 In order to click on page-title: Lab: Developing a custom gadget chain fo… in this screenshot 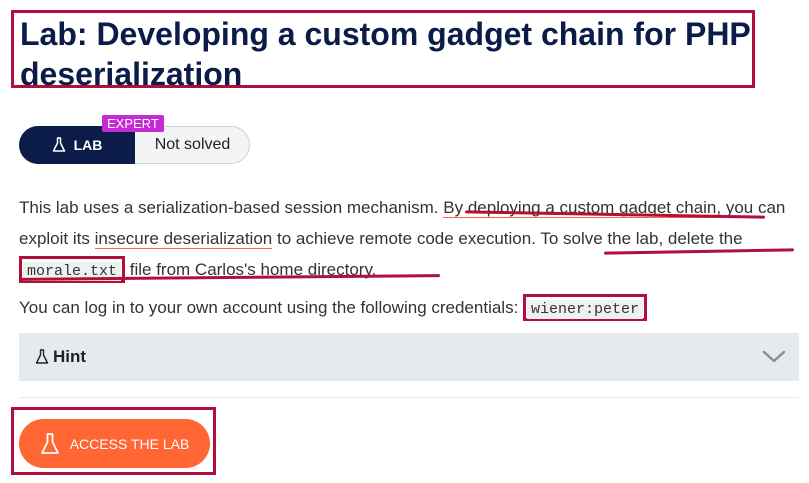, I will do `click(385, 54)`.